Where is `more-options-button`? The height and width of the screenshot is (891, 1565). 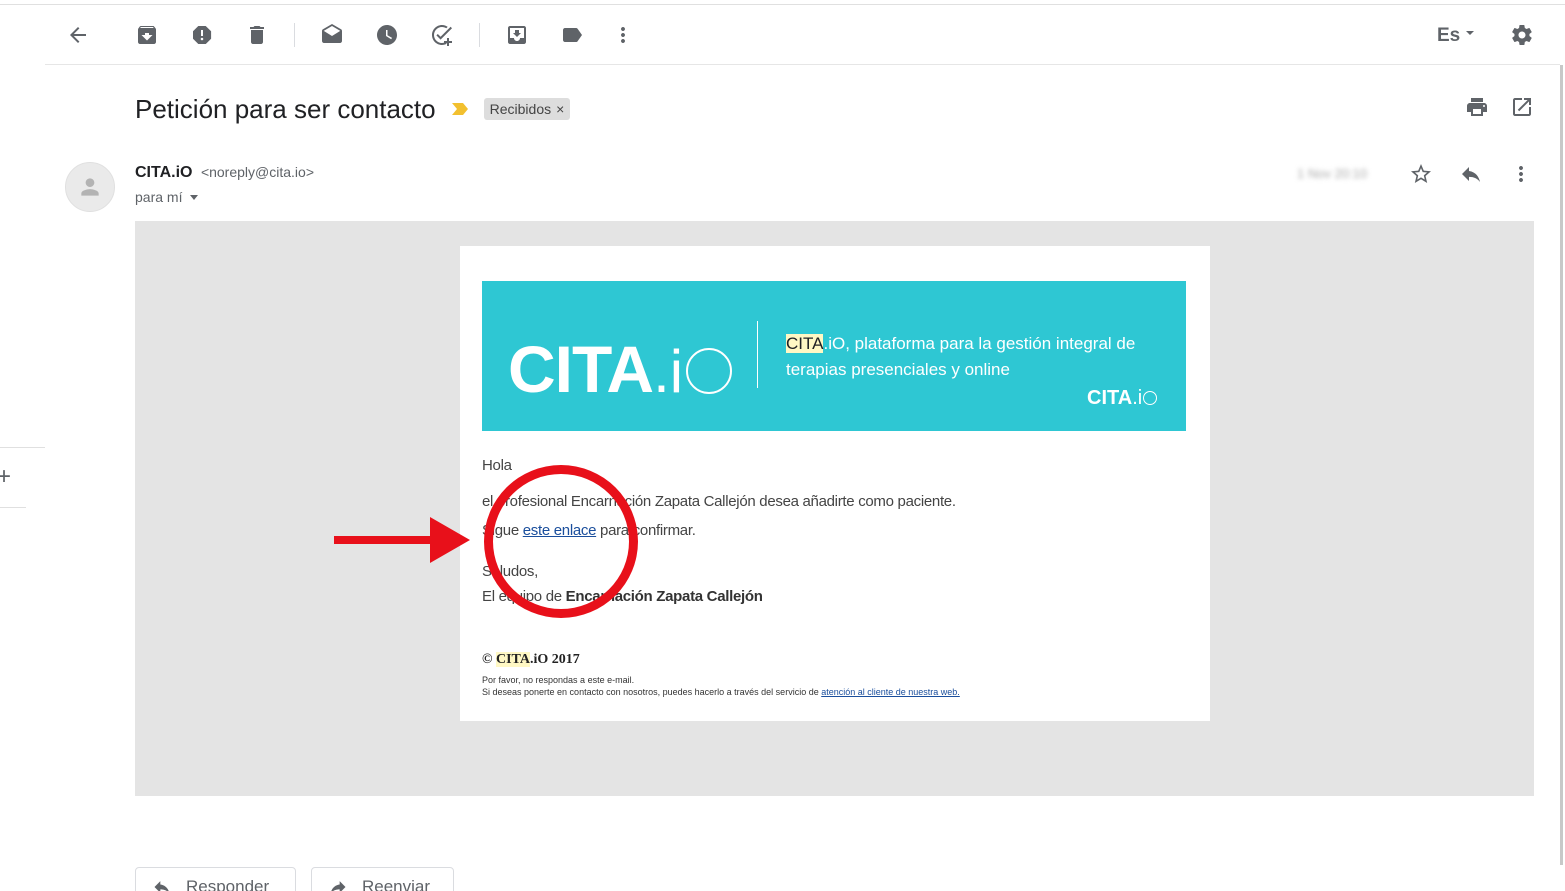
more-options-button is located at coordinates (623, 35).